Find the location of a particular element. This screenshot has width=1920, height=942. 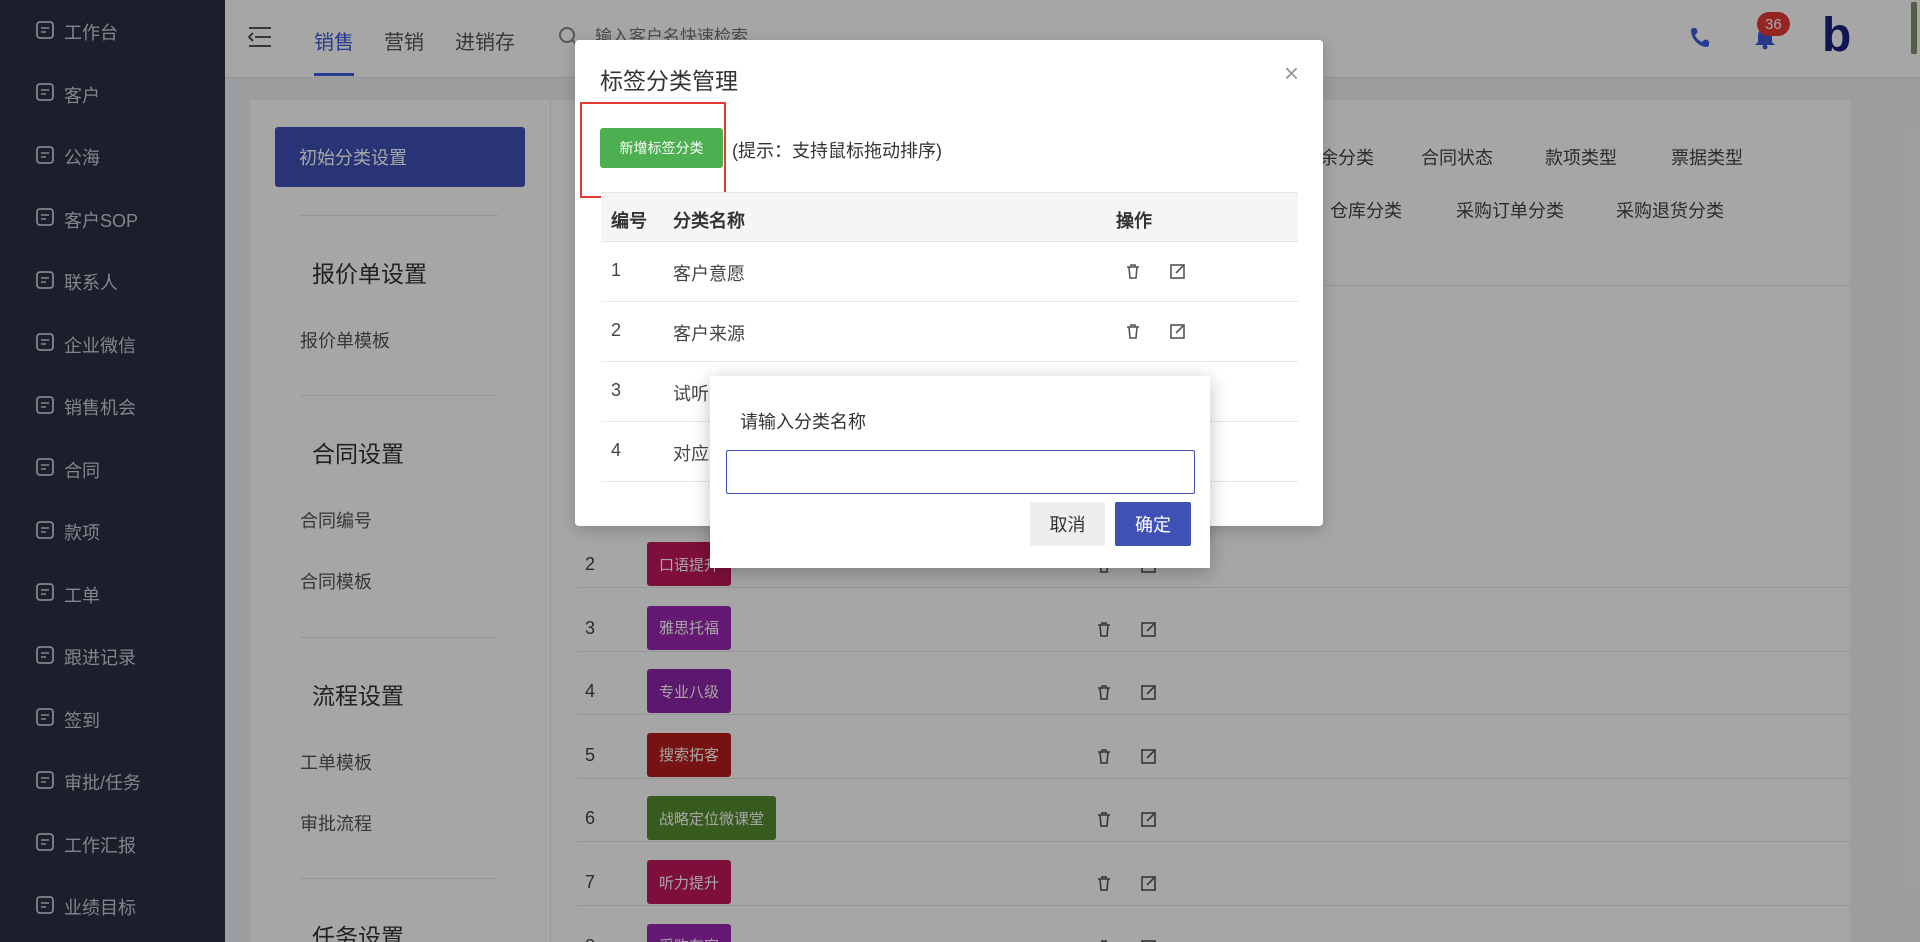

column-name: 分类名称 is located at coordinates (709, 221).